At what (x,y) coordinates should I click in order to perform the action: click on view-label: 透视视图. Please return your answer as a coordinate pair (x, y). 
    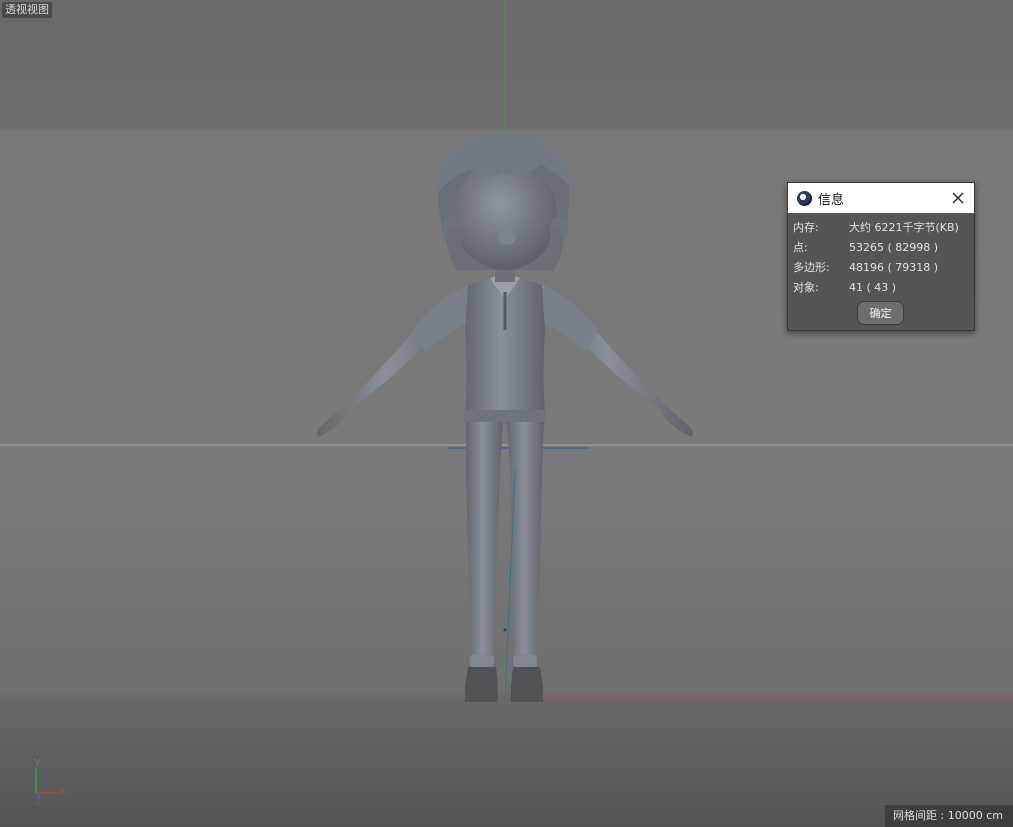
    Looking at the image, I should click on (27, 10).